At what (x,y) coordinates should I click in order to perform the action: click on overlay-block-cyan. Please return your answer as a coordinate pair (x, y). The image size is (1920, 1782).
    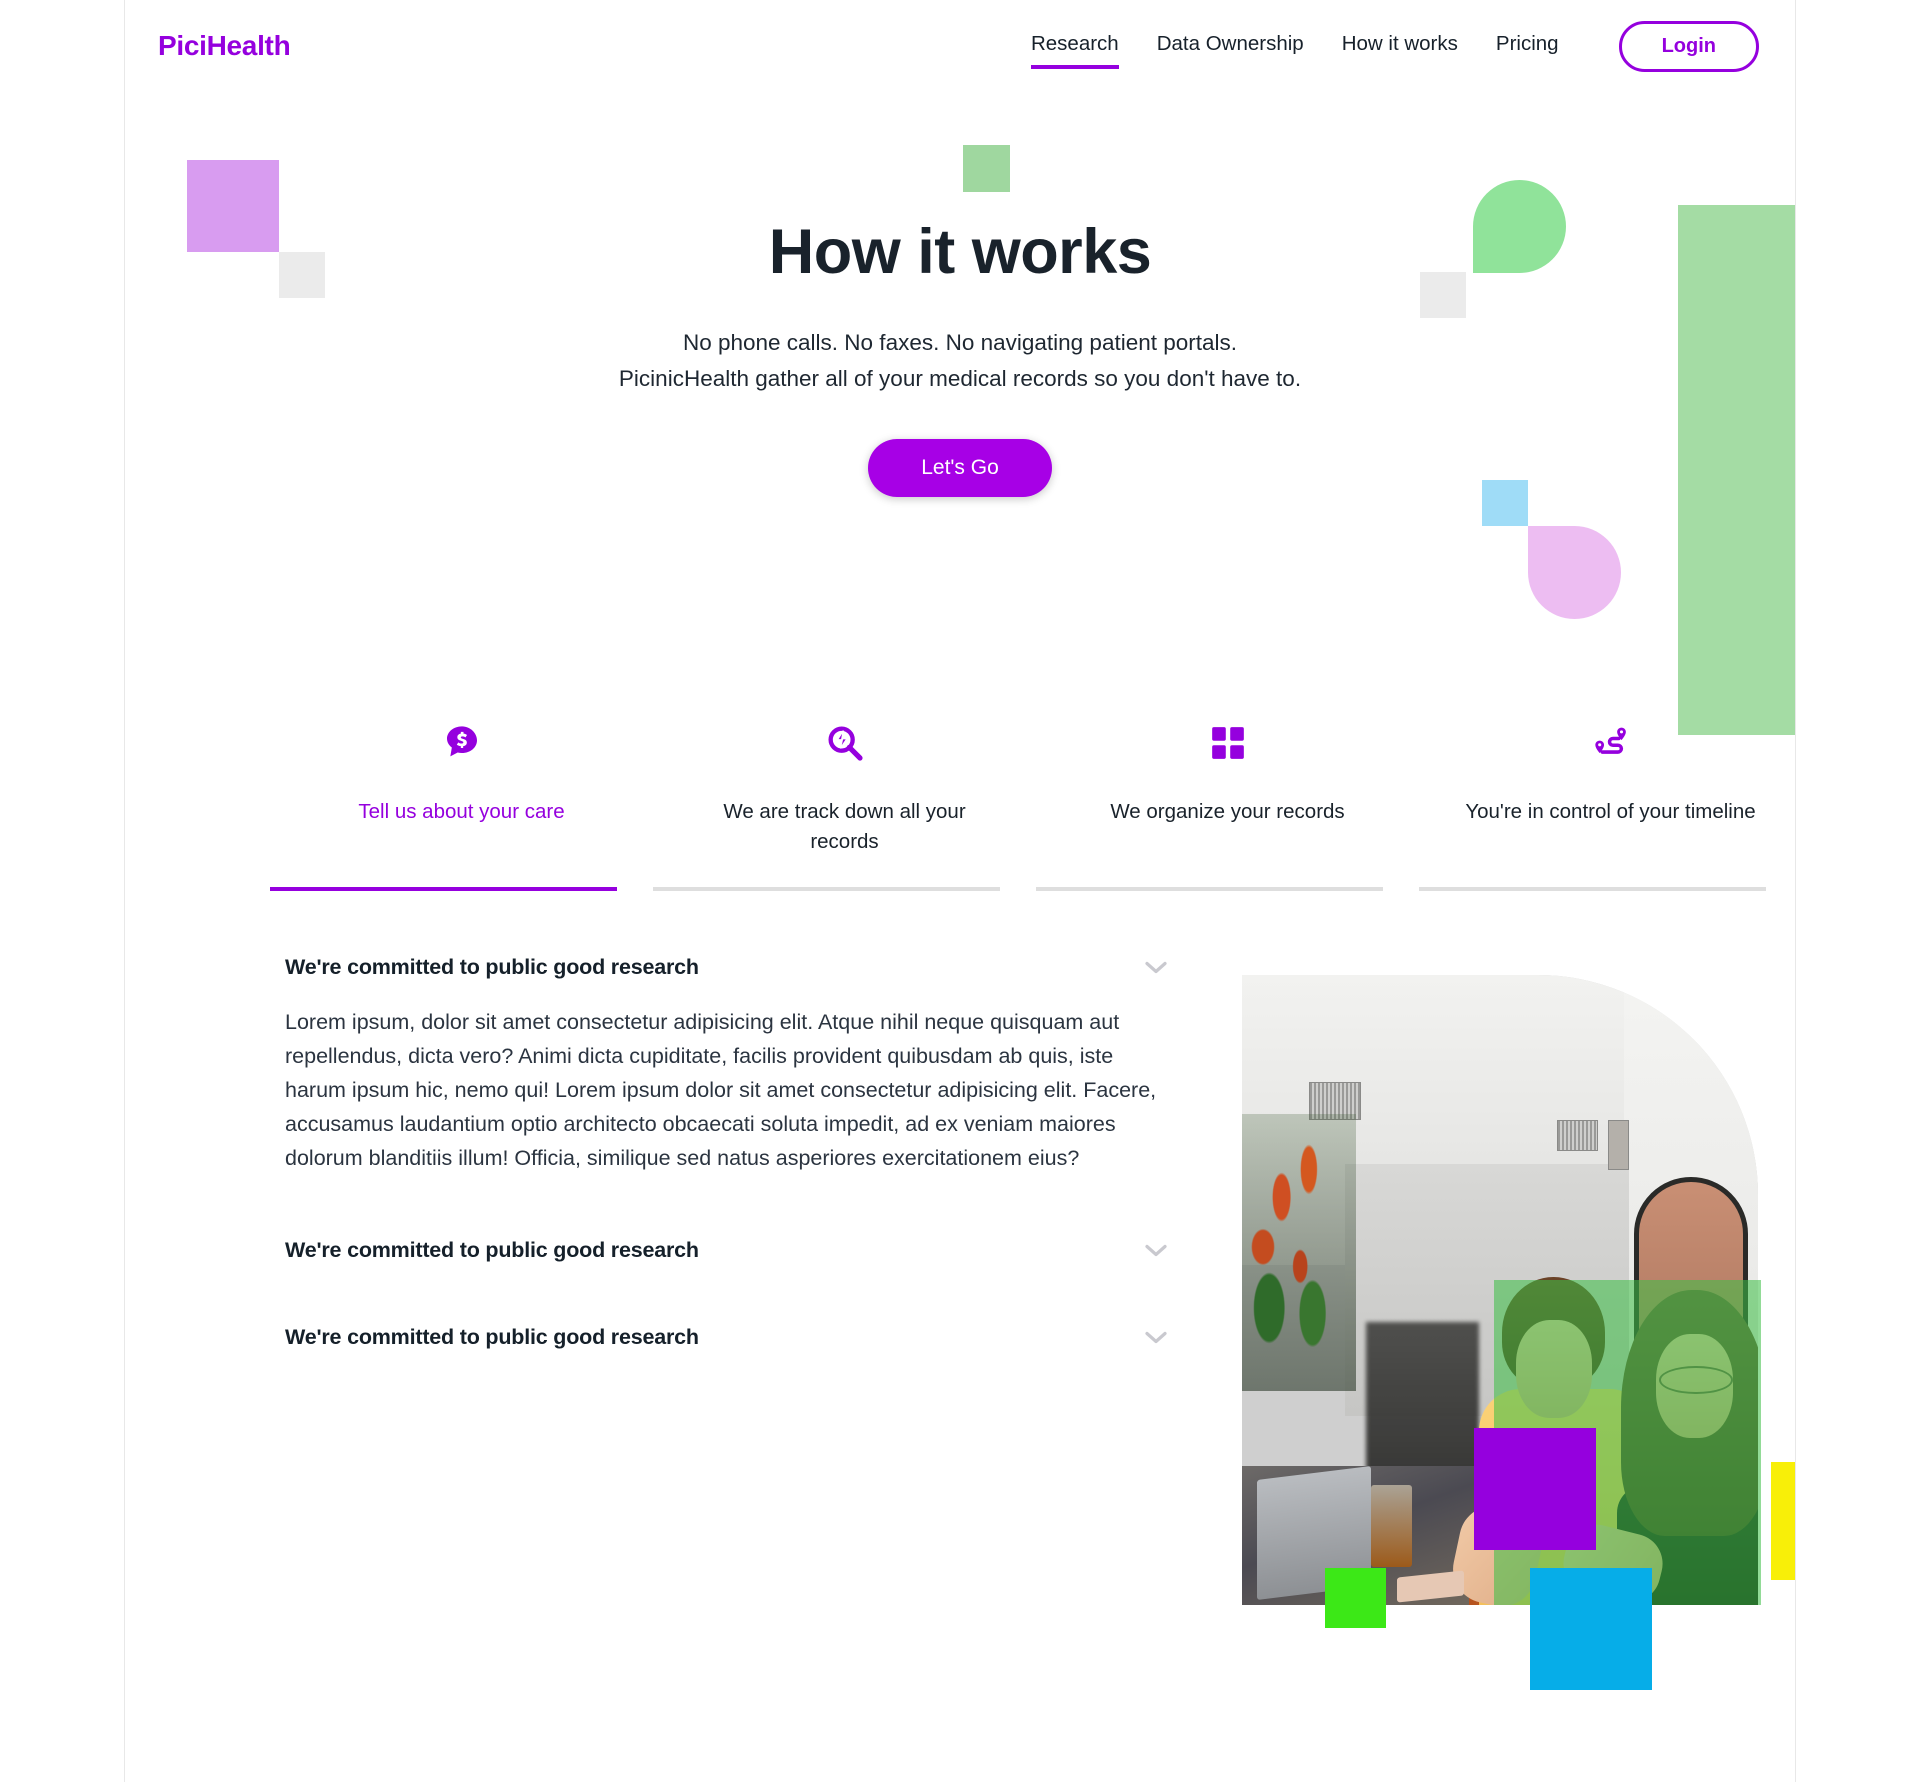
    Looking at the image, I should click on (1591, 1629).